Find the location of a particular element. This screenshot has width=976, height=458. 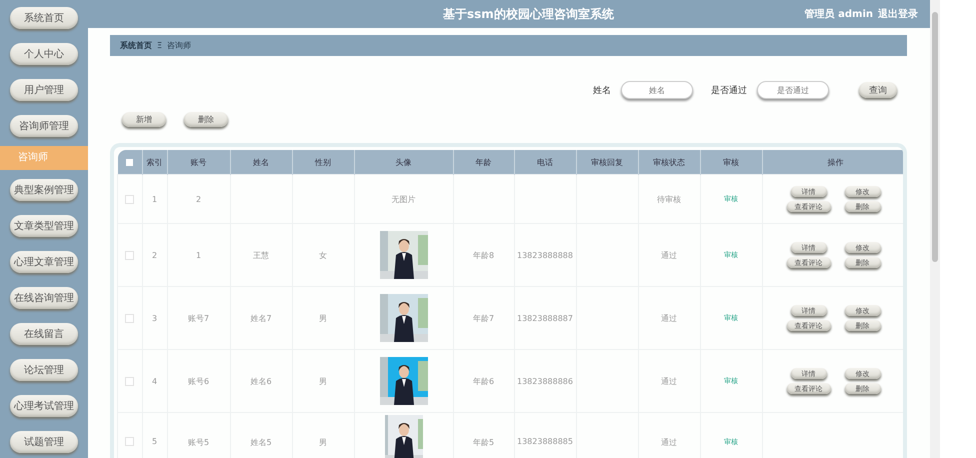

column-header: 审核 is located at coordinates (731, 162).